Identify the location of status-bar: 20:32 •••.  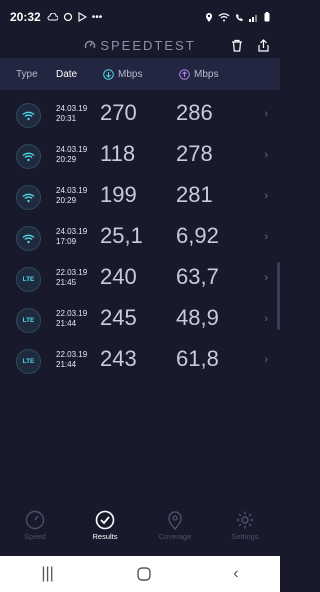
(140, 17).